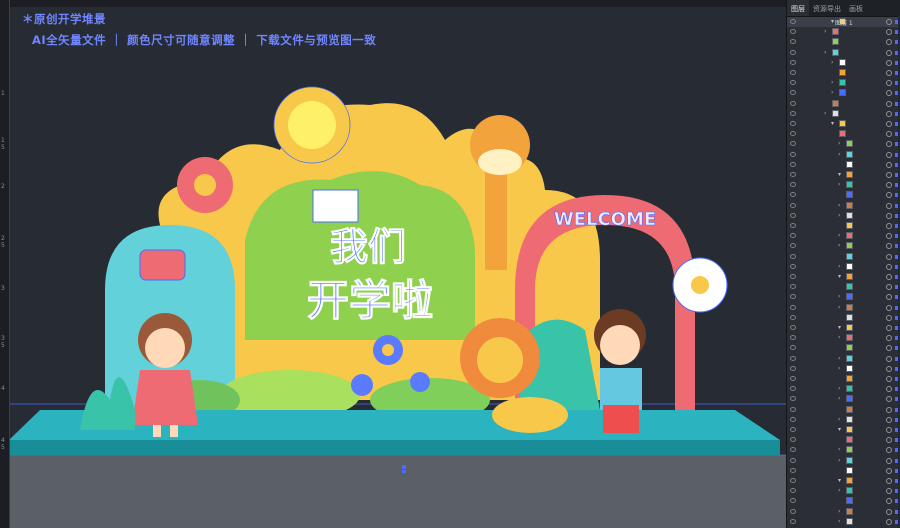 Image resolution: width=900 pixels, height=528 pixels. I want to click on tab-asset-export: 资源导出, so click(827, 8).